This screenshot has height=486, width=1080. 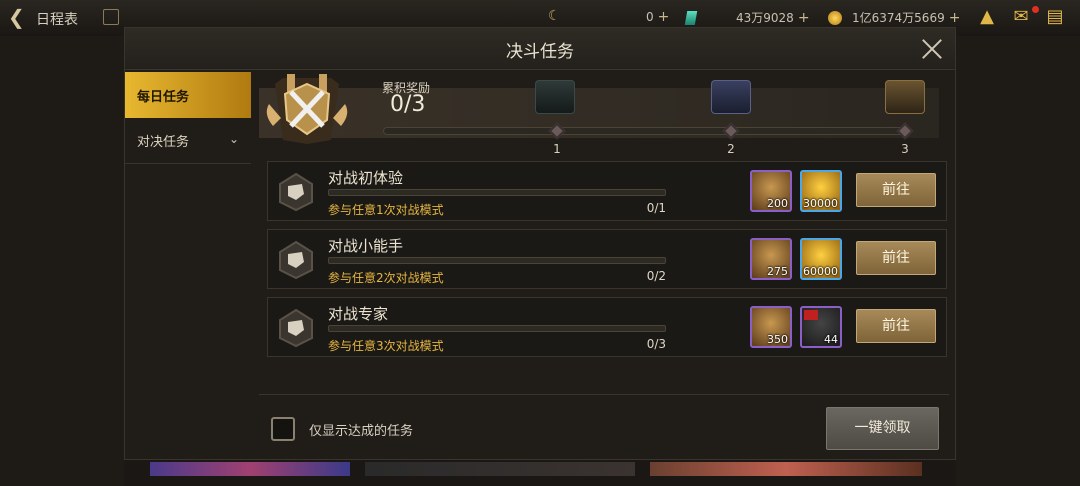 I want to click on duel-medal-icon, so click(x=307, y=109).